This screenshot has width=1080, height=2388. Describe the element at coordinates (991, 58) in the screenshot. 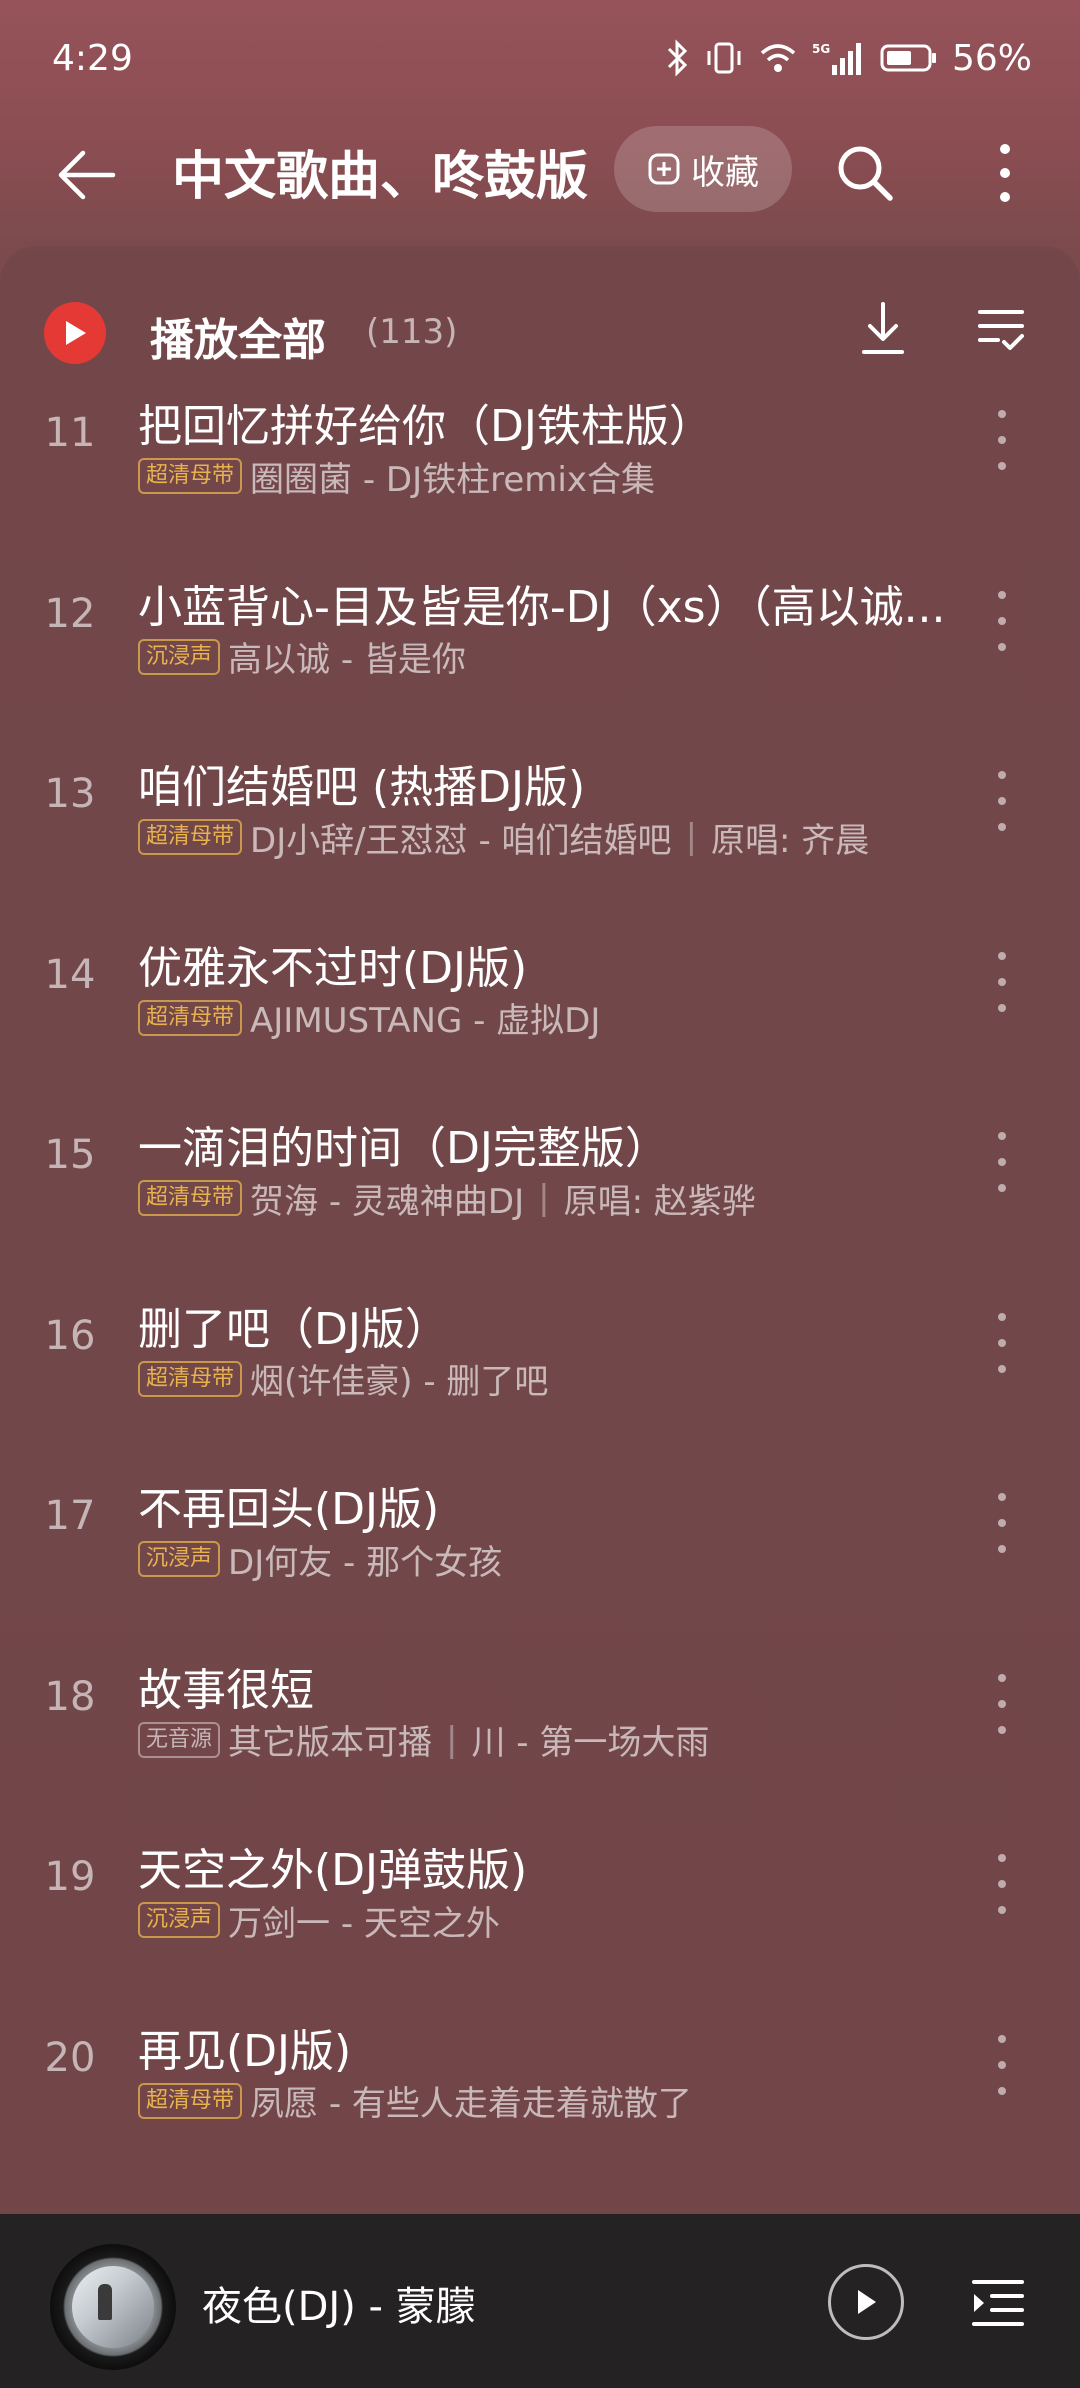

I see `battery-percent: 56%` at that location.